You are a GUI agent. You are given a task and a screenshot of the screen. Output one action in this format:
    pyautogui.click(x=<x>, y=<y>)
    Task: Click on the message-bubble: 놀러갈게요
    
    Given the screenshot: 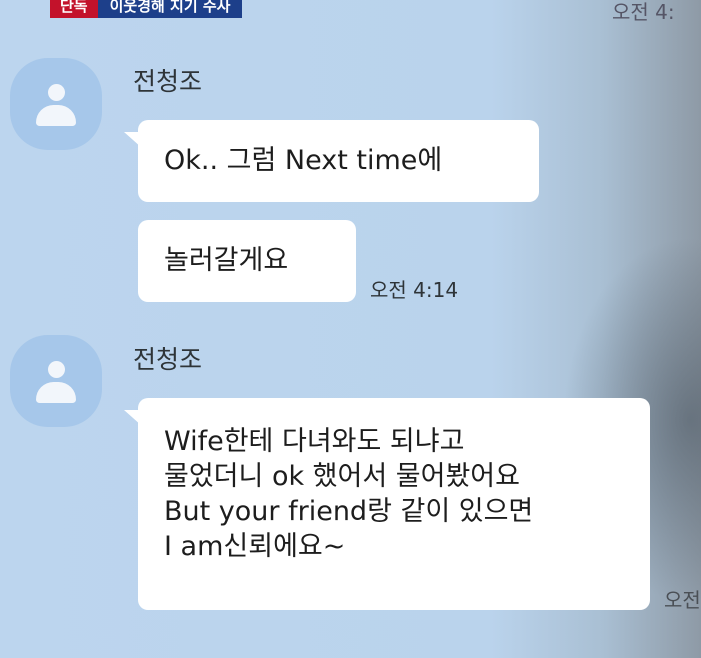 What is the action you would take?
    pyautogui.click(x=247, y=261)
    